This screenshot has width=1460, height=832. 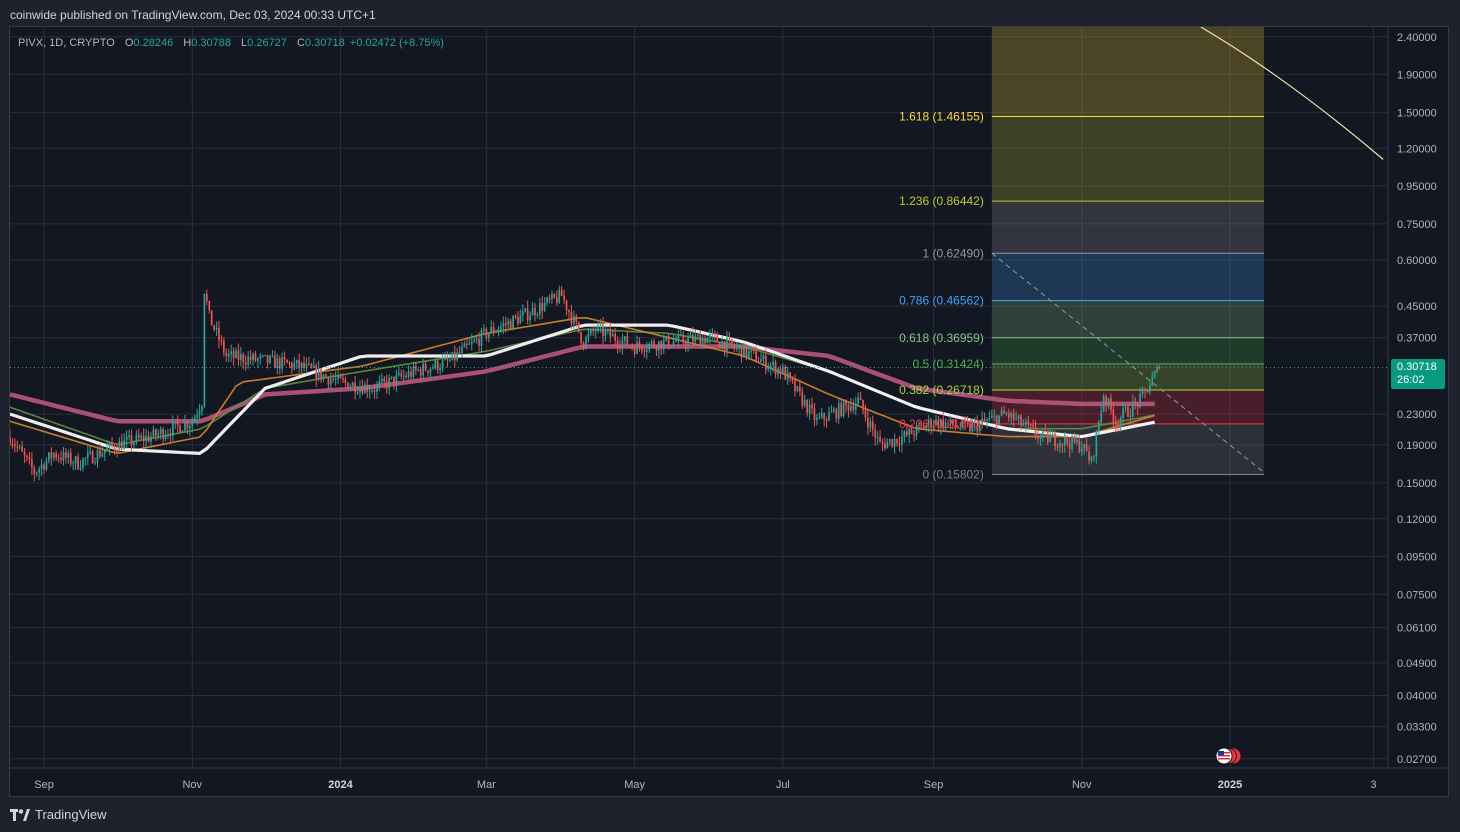 I want to click on x-tick-label: Sep, so click(x=44, y=785).